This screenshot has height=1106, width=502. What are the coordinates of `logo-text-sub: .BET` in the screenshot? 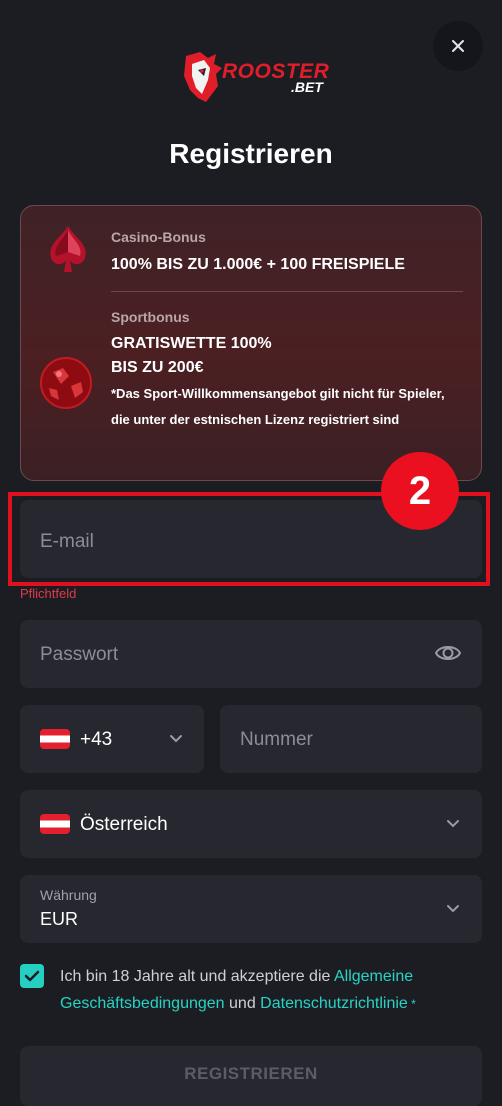 It's located at (307, 87).